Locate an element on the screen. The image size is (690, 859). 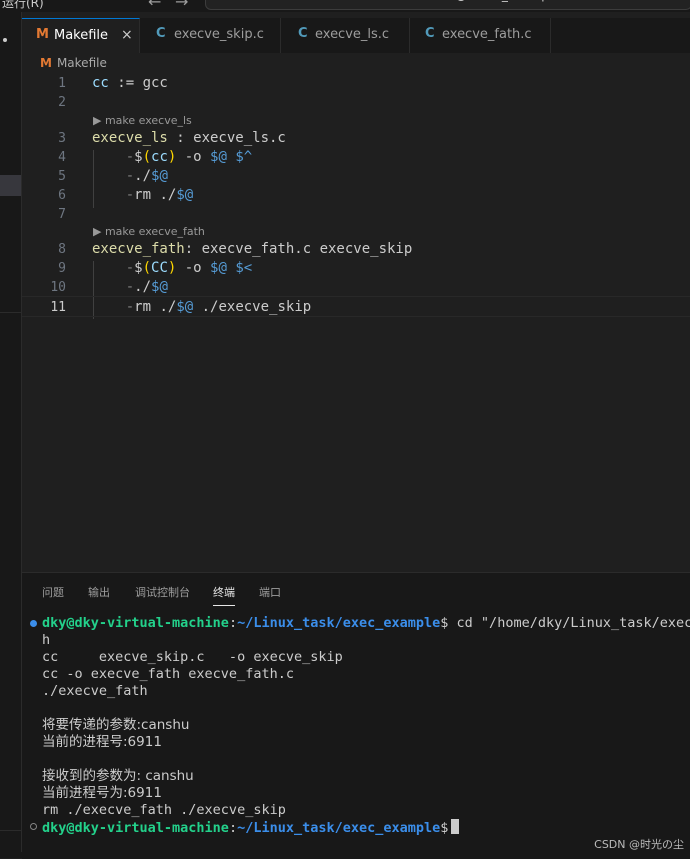
line-number: 4 is located at coordinates (62, 157).